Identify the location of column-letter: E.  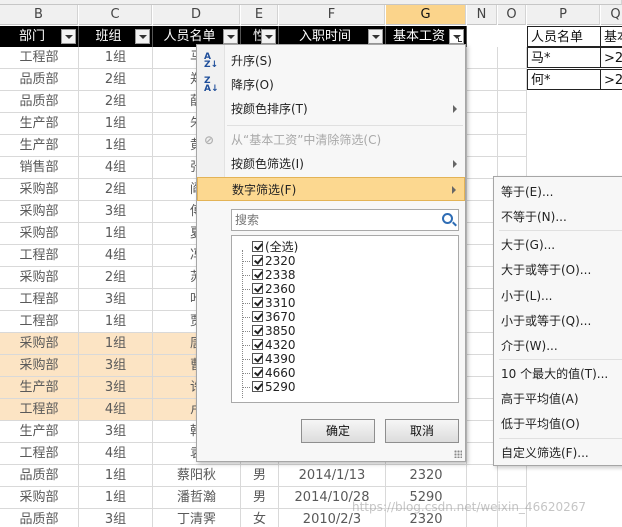
(259, 15).